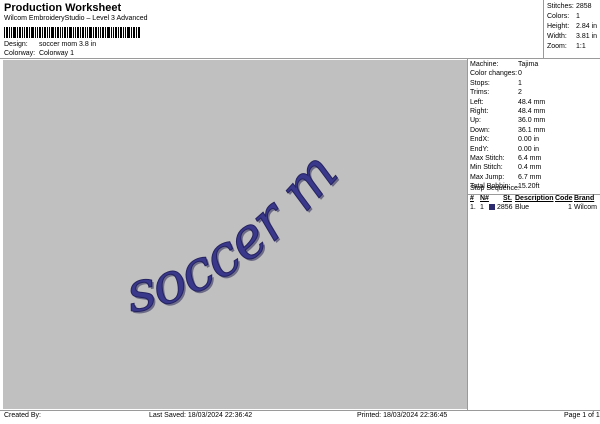 The image size is (600, 424). Describe the element at coordinates (16, 44) in the screenshot. I see `design-label: Design:` at that location.